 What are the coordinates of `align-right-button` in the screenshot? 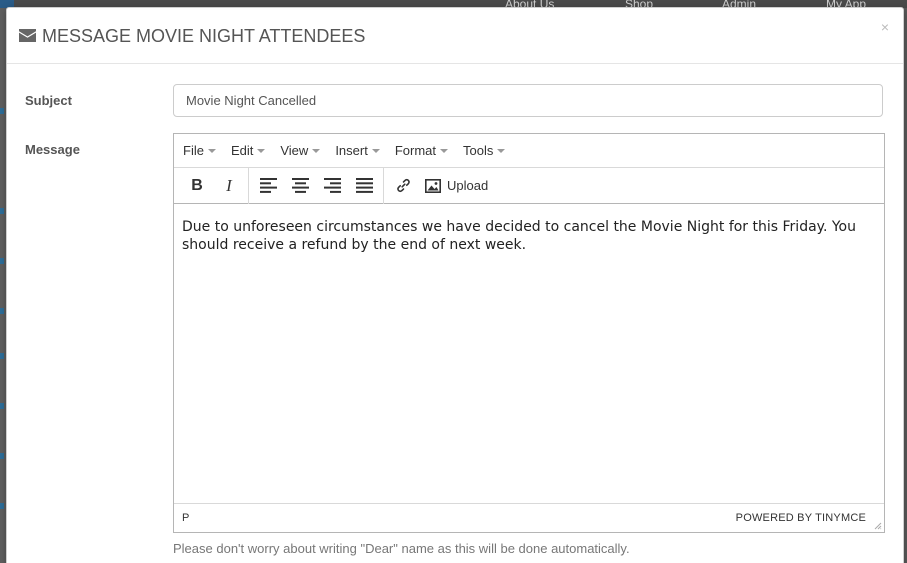 It's located at (332, 186).